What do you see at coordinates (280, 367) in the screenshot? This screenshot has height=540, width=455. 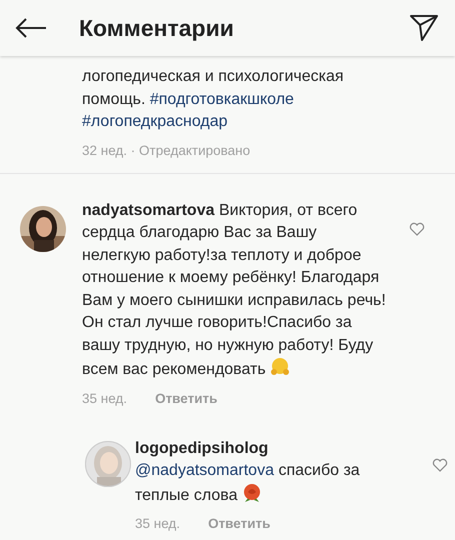 I see `emoji-icon` at bounding box center [280, 367].